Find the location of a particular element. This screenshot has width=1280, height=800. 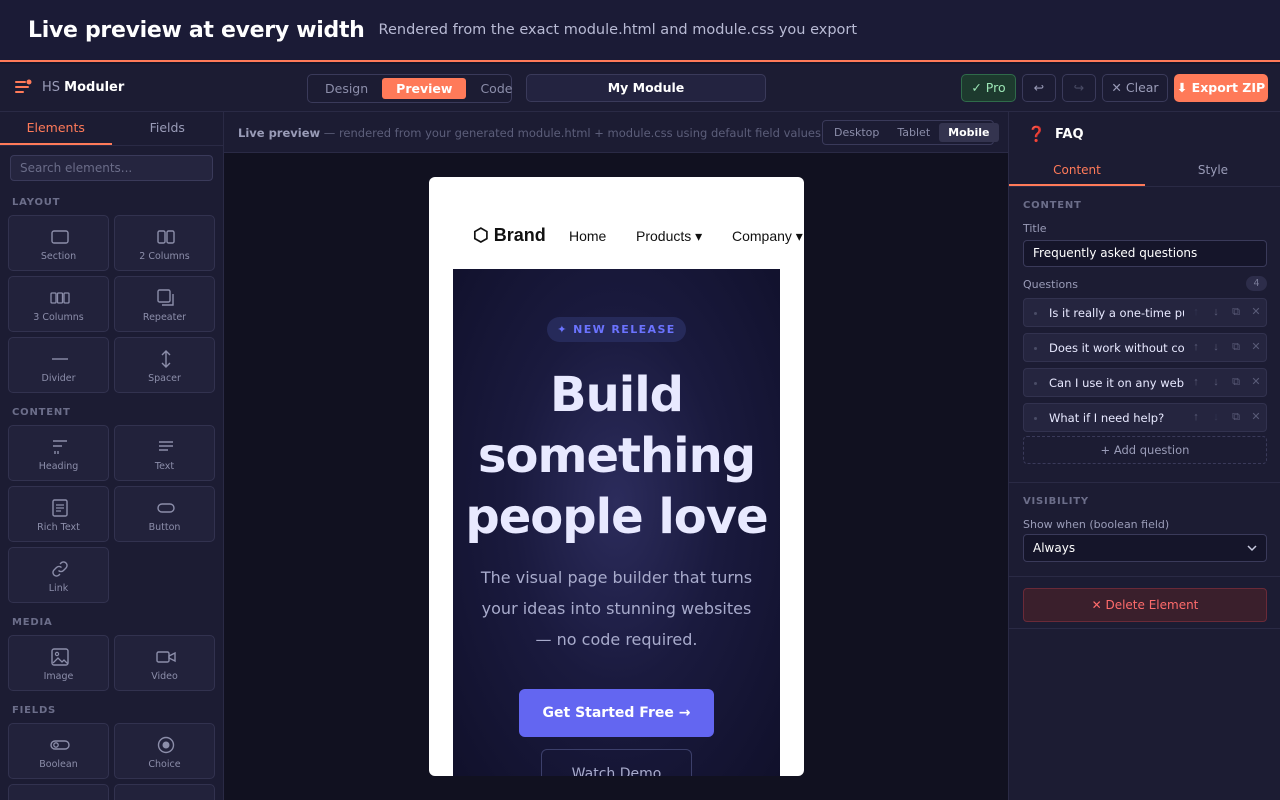

heading-icon is located at coordinates (60, 447).